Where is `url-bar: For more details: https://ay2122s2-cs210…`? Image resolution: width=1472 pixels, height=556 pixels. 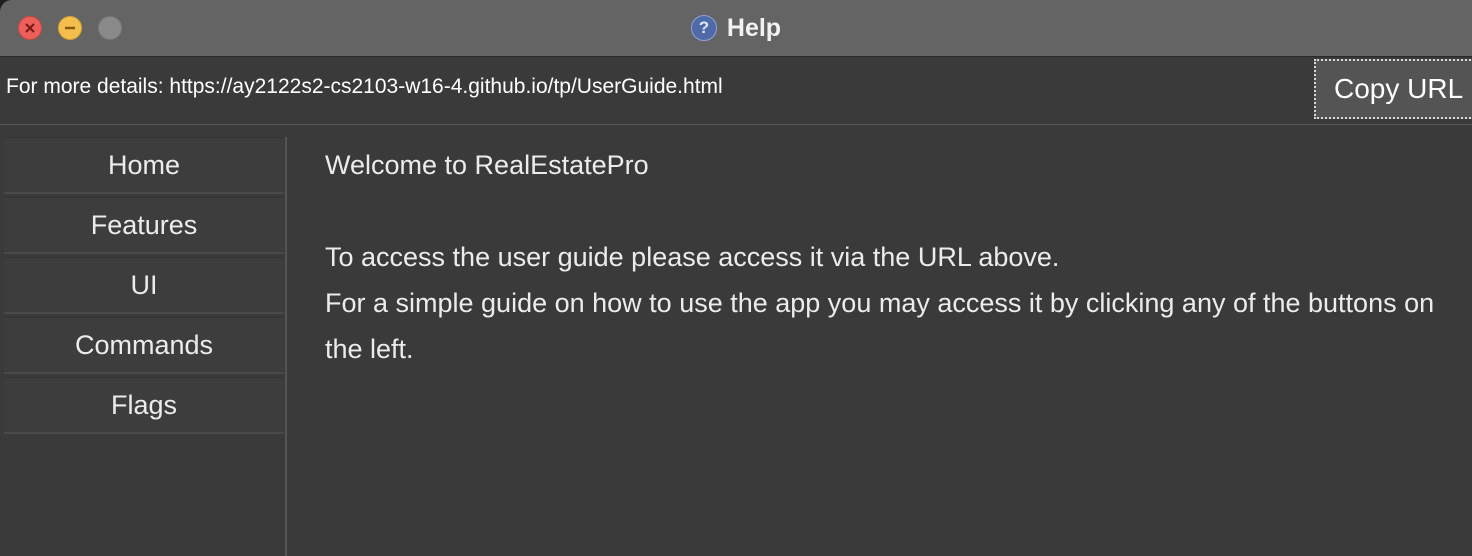
url-bar: For more details: https://ay2122s2-cs210… is located at coordinates (736, 91).